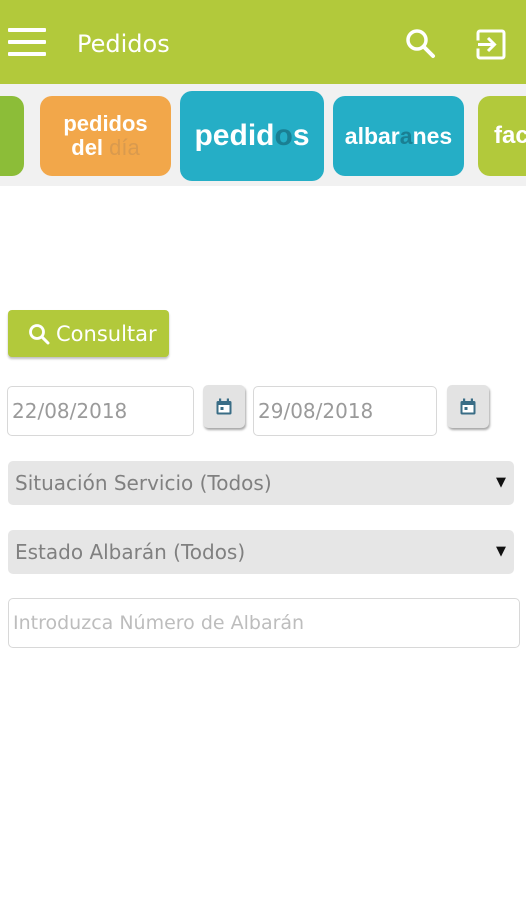 This screenshot has height=900, width=526. I want to click on consultar-button: Consultar, so click(88, 333).